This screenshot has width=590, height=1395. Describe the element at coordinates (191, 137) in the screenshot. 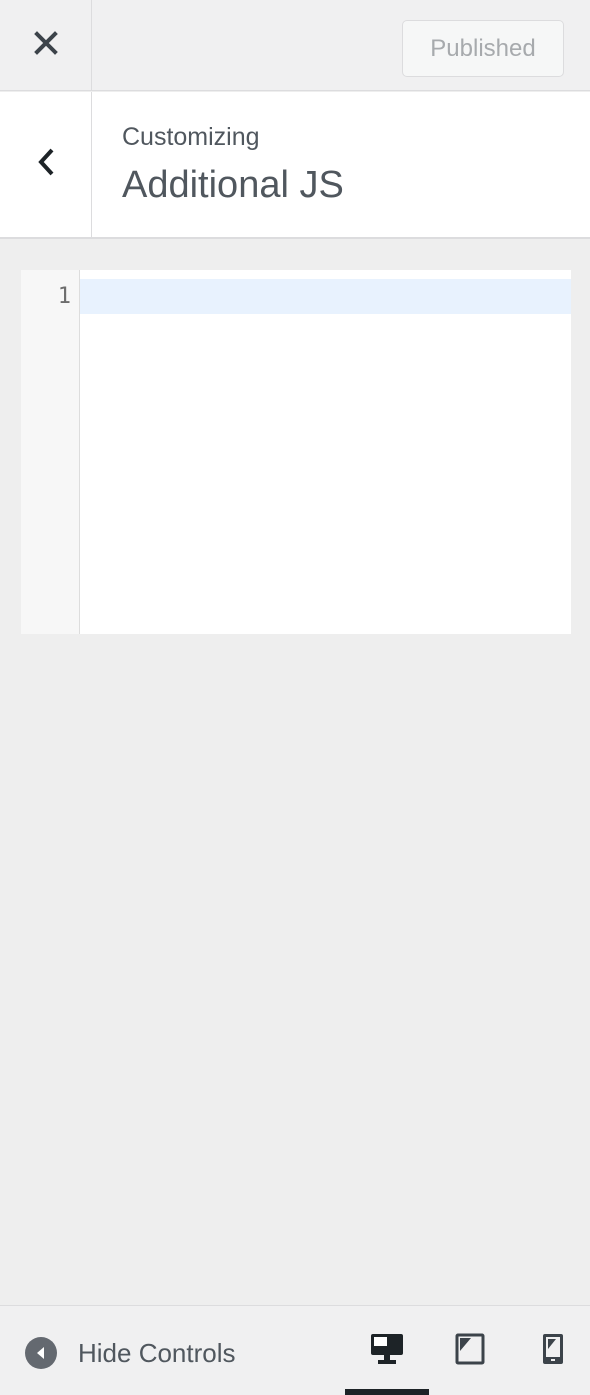

I see `section-subtitle: Customizing` at that location.